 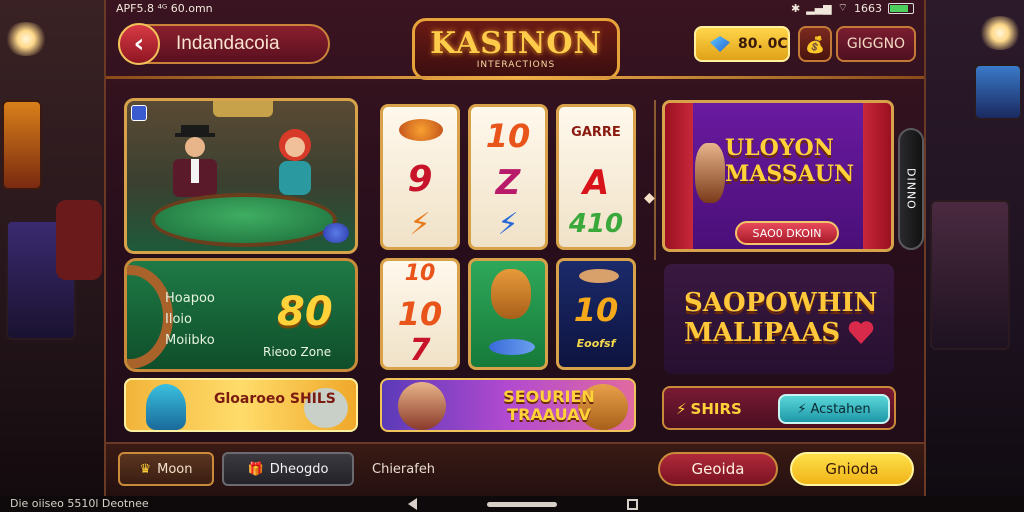 I want to click on wave-symbol-icon, so click(x=512, y=347).